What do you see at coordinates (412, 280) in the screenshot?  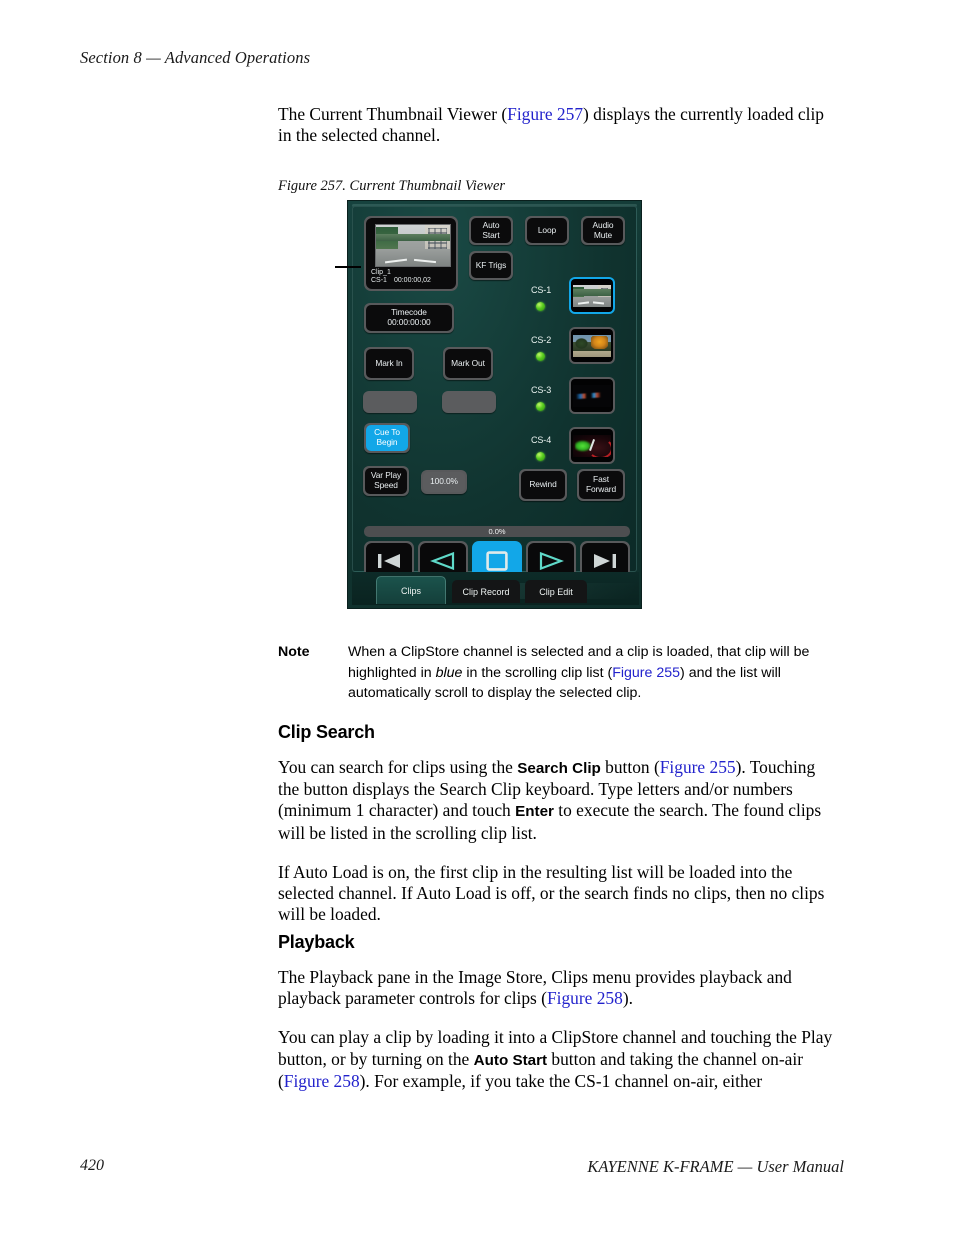 I see `current-clip-timecode: 00:00:00,02` at bounding box center [412, 280].